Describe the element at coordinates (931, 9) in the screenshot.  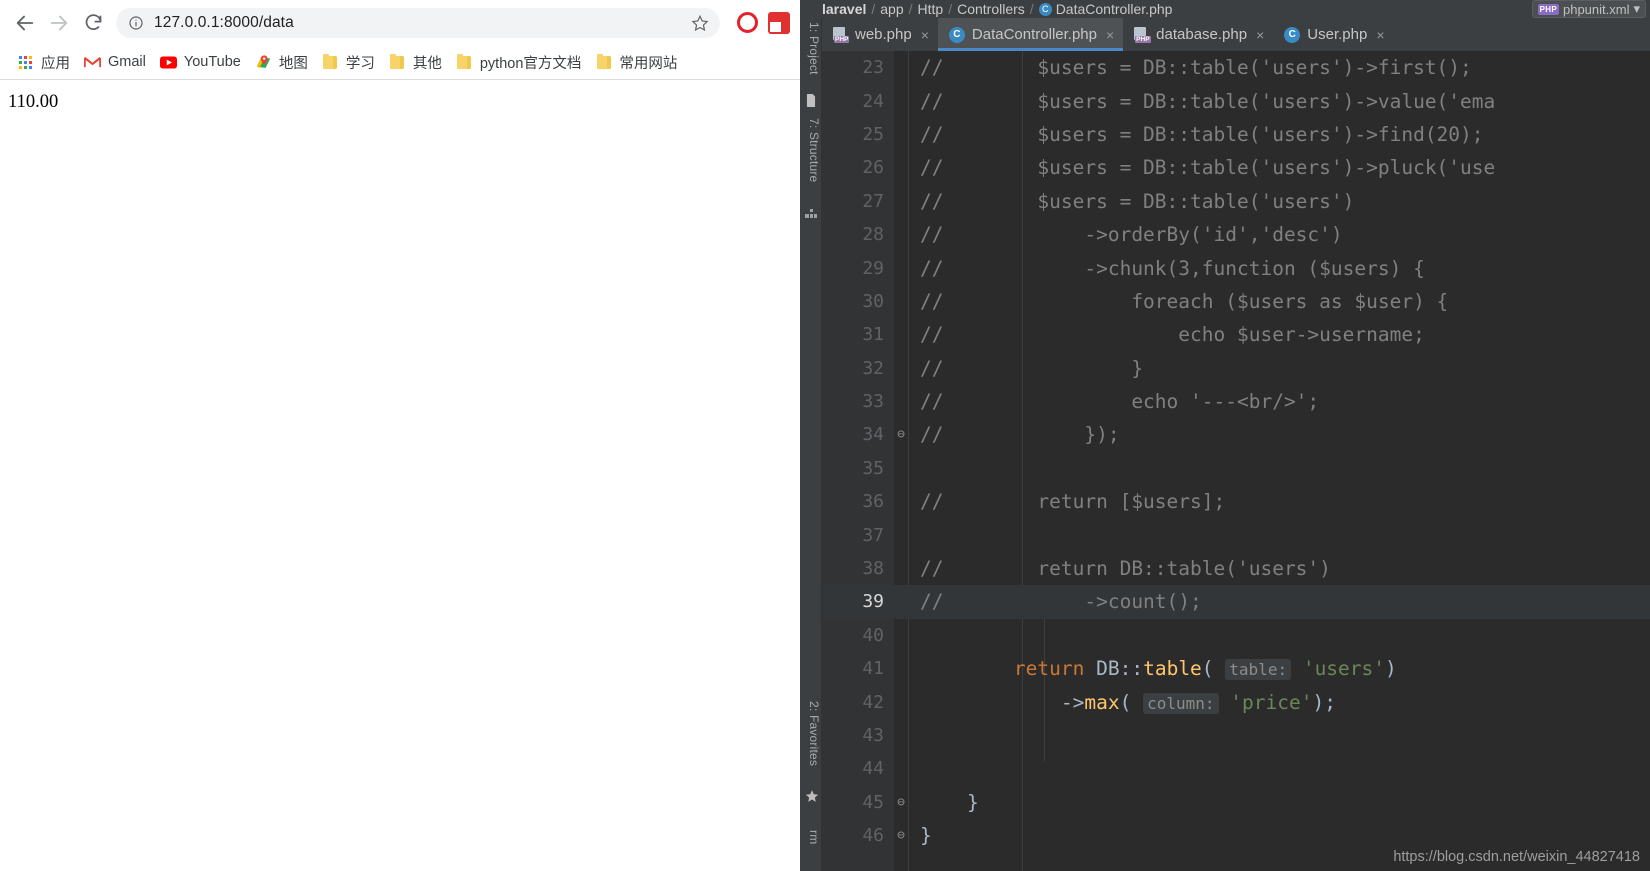
I see `breadcrumb-http: Http` at that location.